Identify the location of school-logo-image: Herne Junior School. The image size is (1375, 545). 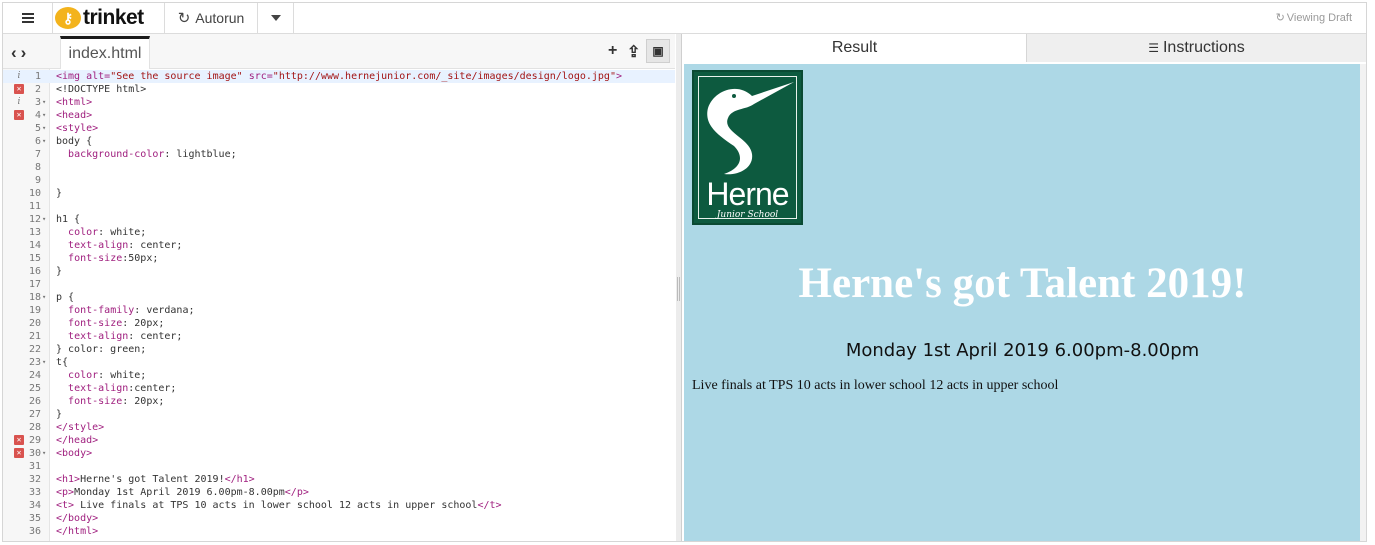
(747, 147).